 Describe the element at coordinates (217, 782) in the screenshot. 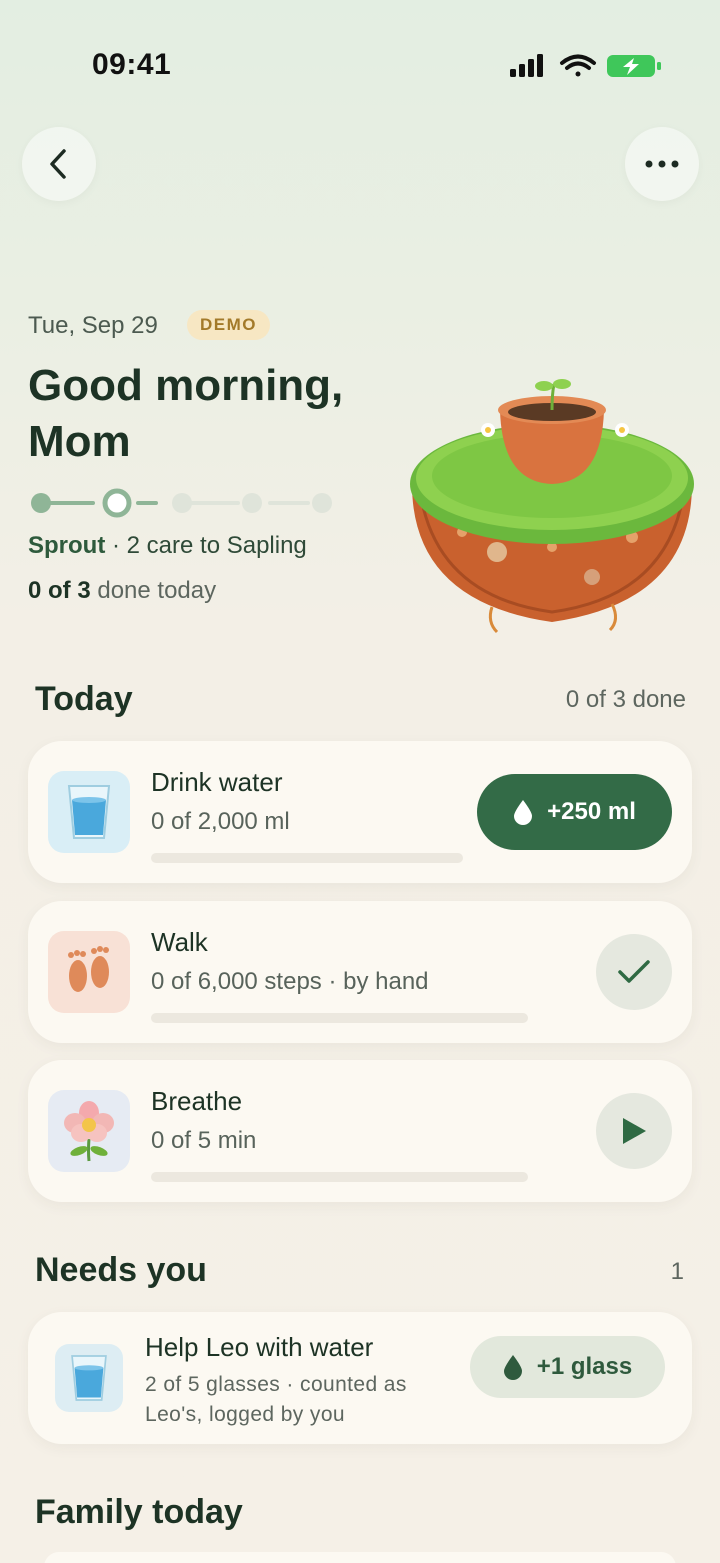

I see `task-title: Drink water` at that location.